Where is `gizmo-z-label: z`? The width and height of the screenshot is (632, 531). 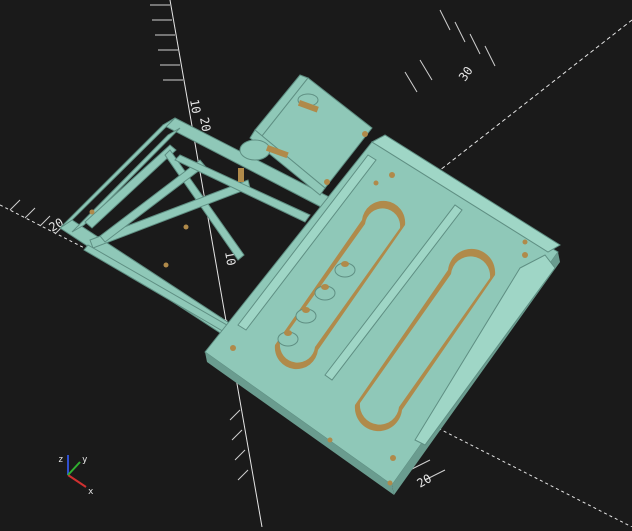
gizmo-z-label: z is located at coordinates (60, 460).